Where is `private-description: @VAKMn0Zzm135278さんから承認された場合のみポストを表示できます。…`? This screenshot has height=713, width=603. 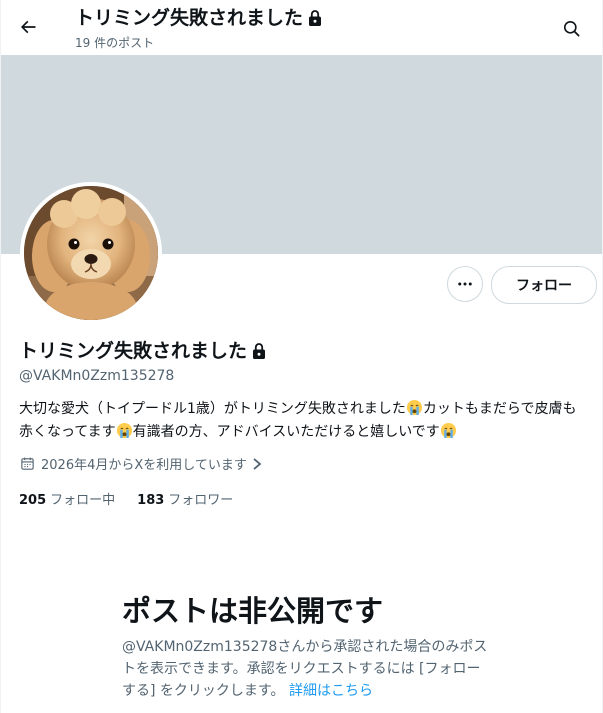
private-description: @VAKMn0Zzm135278さんから承認された場合のみポストを表示できます。… is located at coordinates (307, 669).